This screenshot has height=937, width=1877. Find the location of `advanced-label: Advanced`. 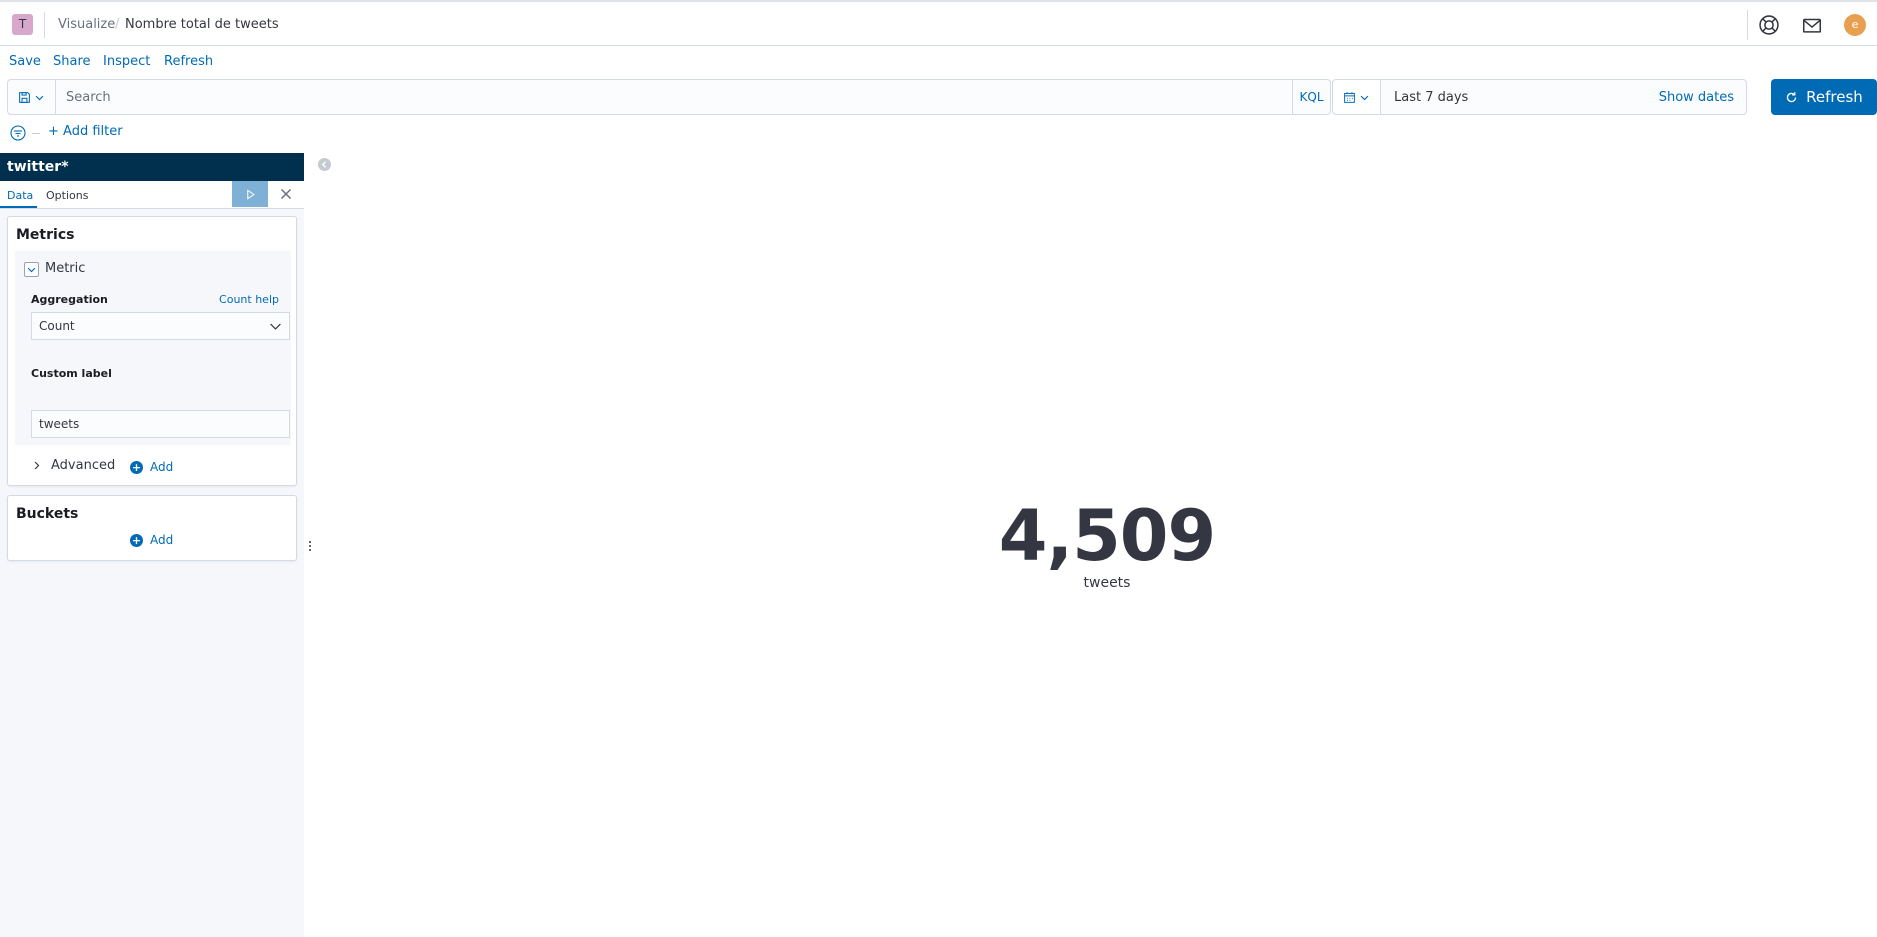

advanced-label: Advanced is located at coordinates (83, 465).